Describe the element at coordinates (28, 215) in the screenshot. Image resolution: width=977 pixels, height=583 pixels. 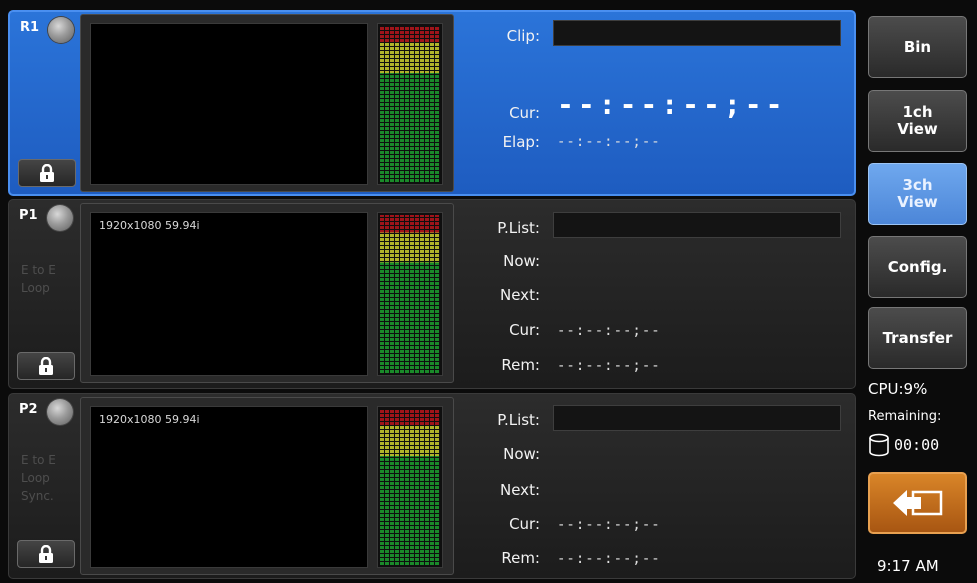
I see `channel-id: P1` at that location.